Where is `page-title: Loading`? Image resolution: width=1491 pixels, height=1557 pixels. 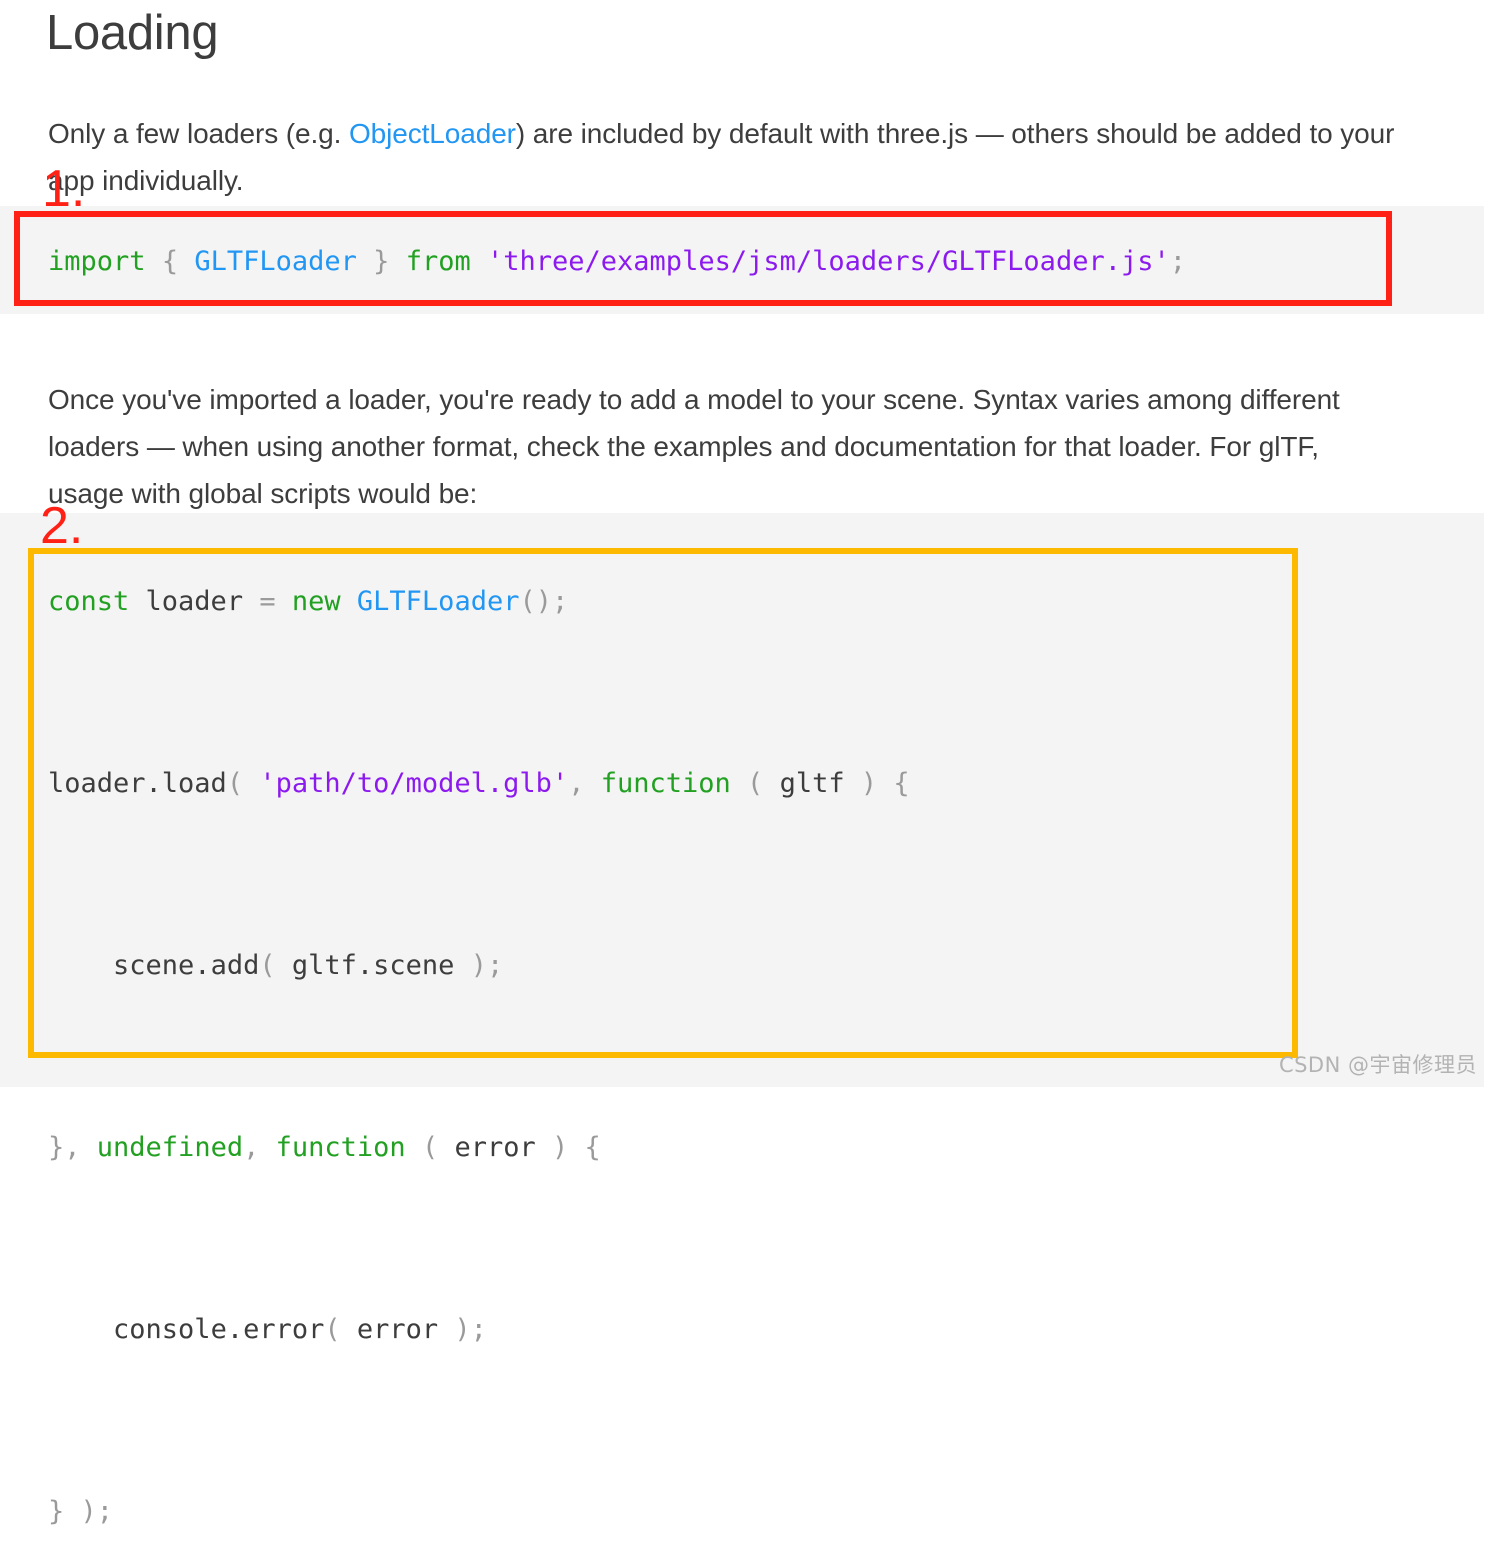 page-title: Loading is located at coordinates (132, 33).